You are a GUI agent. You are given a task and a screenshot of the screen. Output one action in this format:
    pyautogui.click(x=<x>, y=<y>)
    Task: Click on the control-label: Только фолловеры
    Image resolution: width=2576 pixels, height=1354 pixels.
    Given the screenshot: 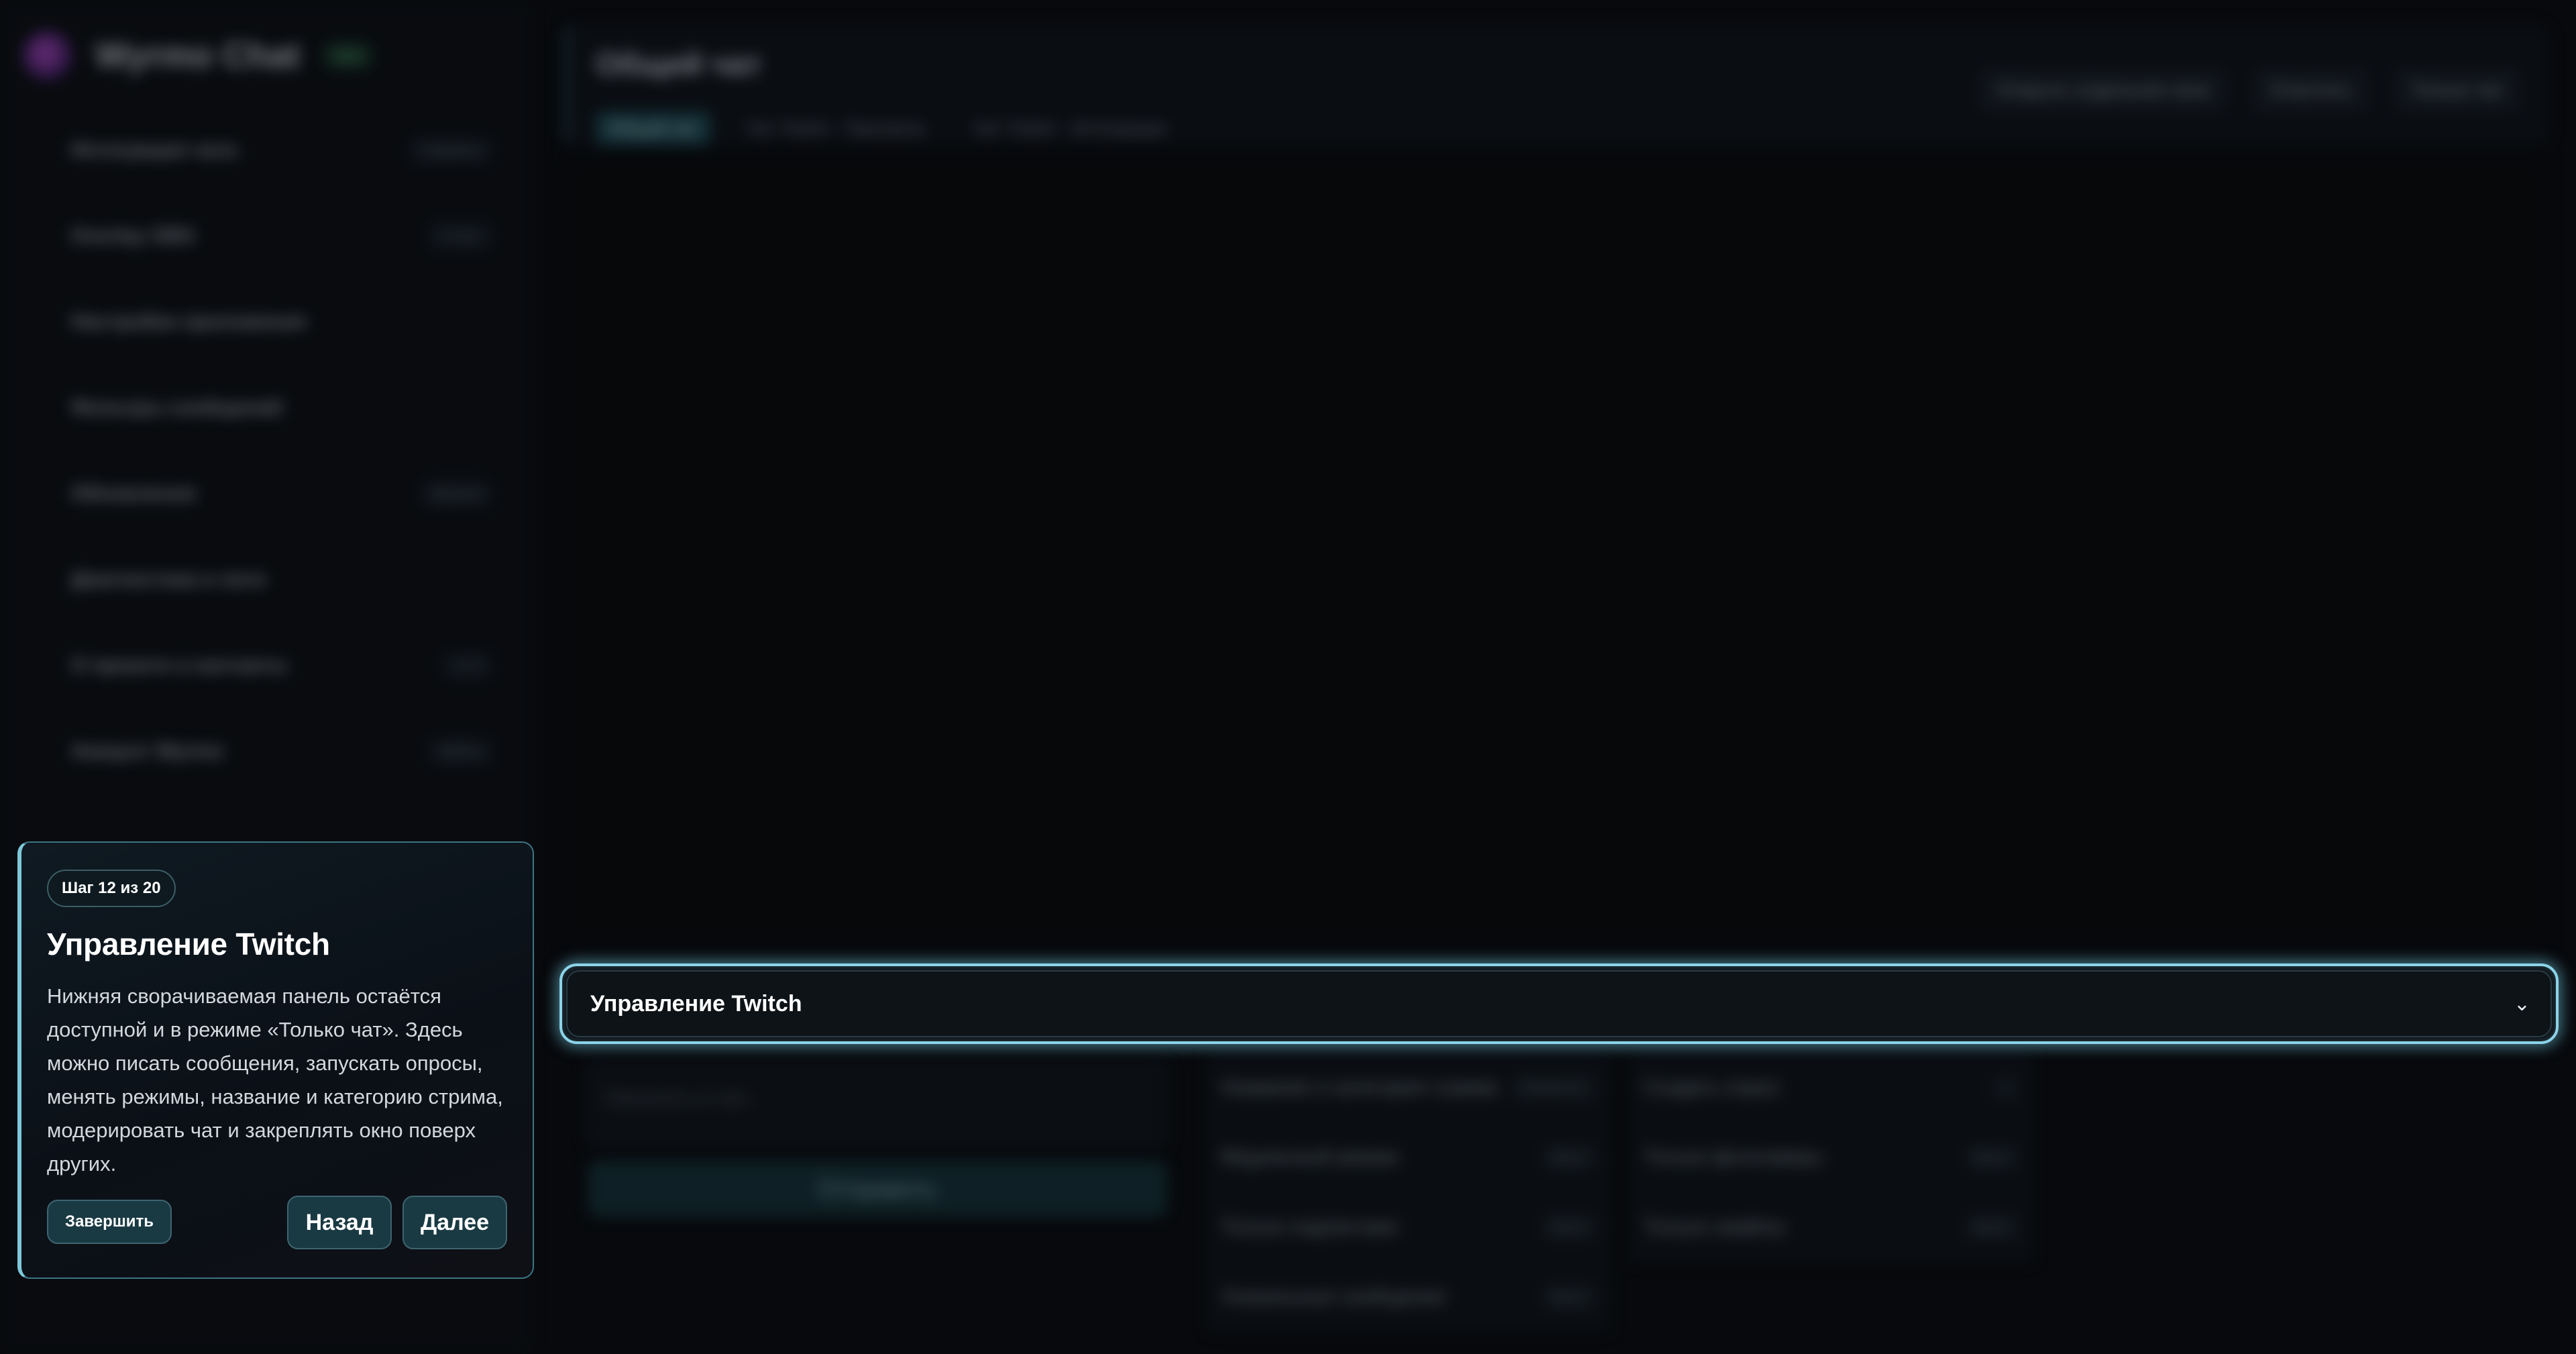 What is the action you would take?
    pyautogui.click(x=1733, y=1157)
    